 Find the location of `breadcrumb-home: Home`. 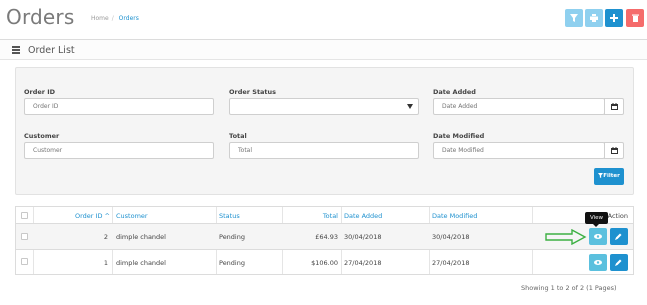

breadcrumb-home: Home is located at coordinates (100, 18).